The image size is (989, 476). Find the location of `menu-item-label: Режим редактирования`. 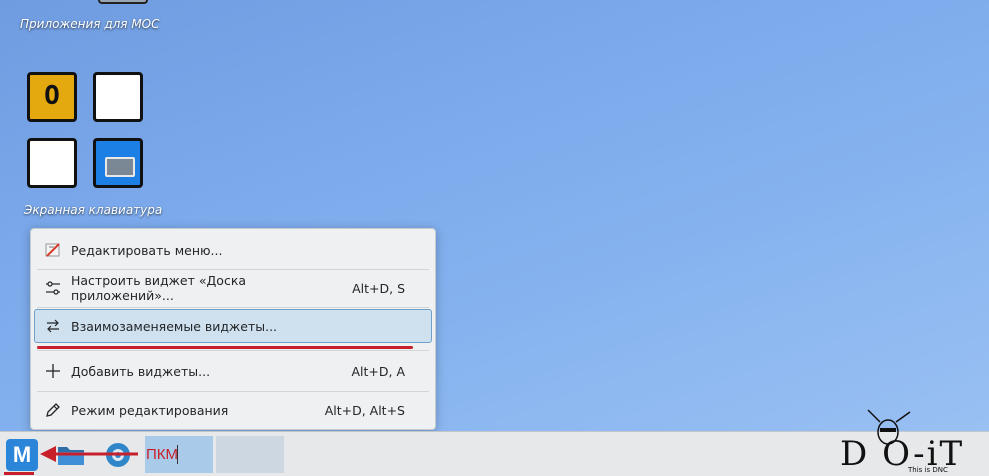

menu-item-label: Режим редактирования is located at coordinates (150, 410).